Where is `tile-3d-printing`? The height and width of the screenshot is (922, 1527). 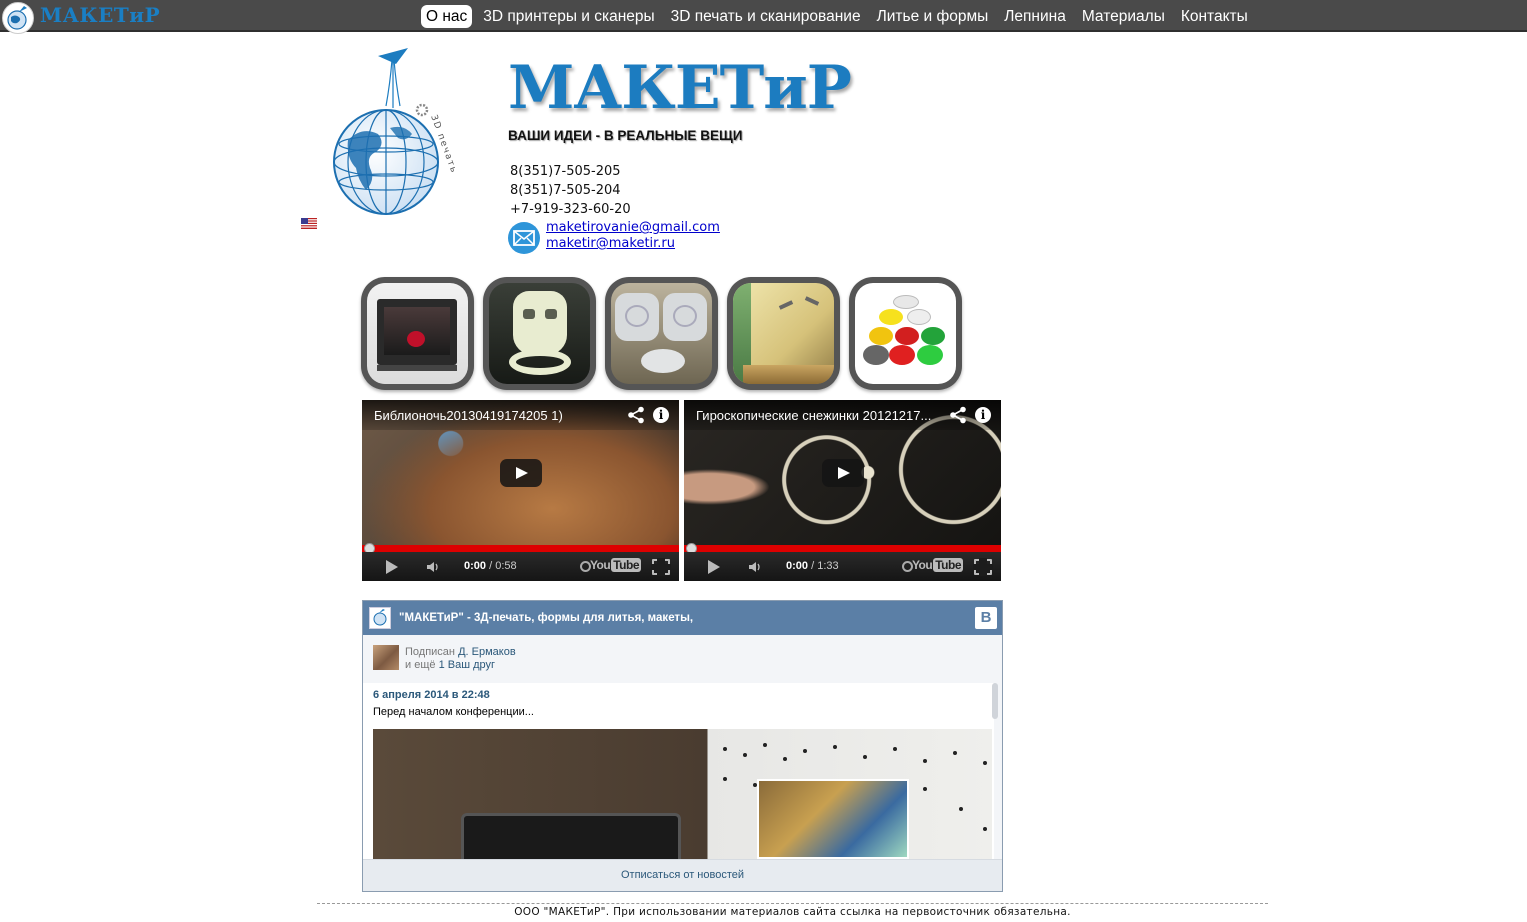
tile-3d-printing is located at coordinates (539, 333).